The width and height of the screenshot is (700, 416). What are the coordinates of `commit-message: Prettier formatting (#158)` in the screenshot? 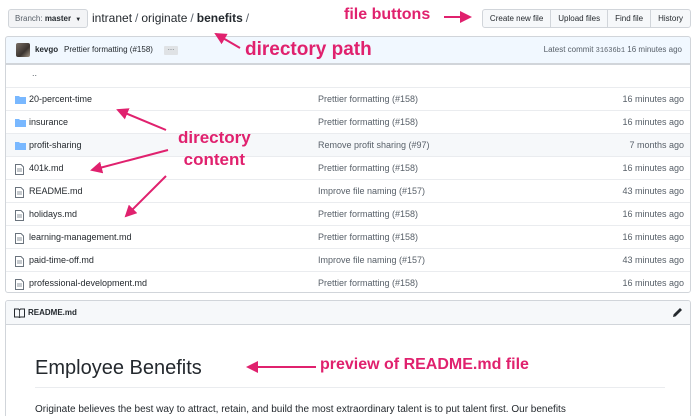 It's located at (108, 49).